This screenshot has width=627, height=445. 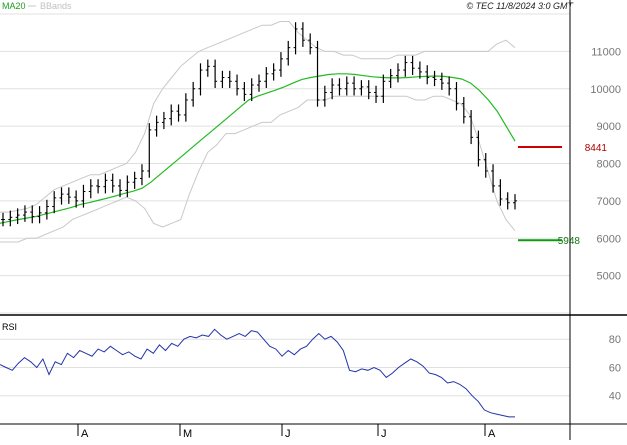 I want to click on y-tick-label: 6000, so click(x=609, y=239).